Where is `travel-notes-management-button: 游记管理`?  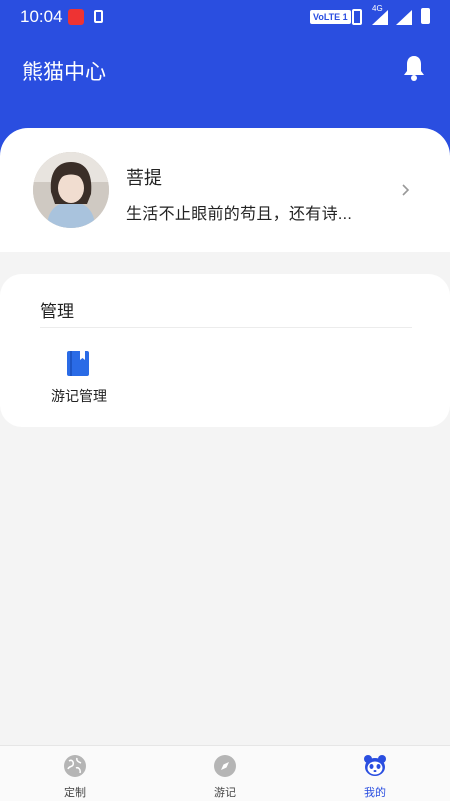
travel-notes-management-button: 游记管理 is located at coordinates (79, 380).